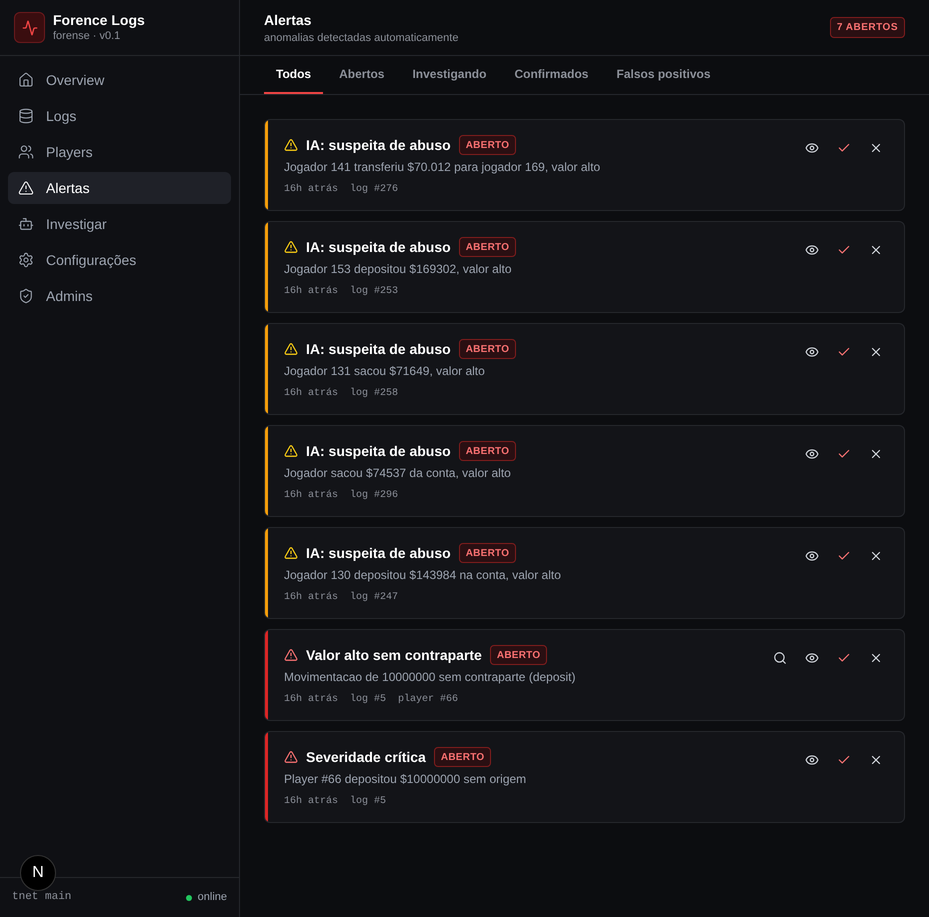 This screenshot has width=929, height=917. Describe the element at coordinates (26, 80) in the screenshot. I see `home-icon` at that location.